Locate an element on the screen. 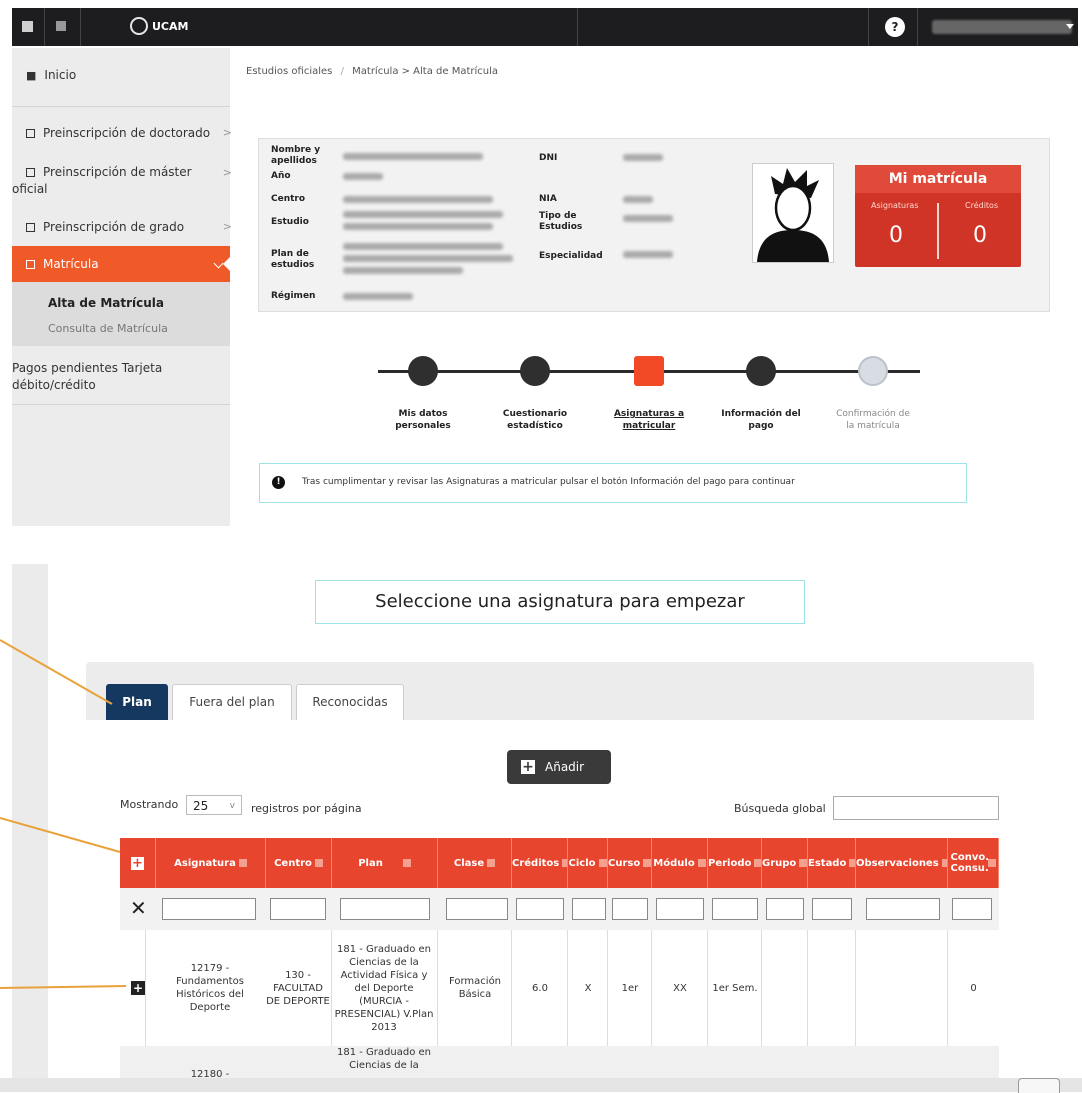  sidebar-item-inicio: ■ Inicio is located at coordinates (128, 75).